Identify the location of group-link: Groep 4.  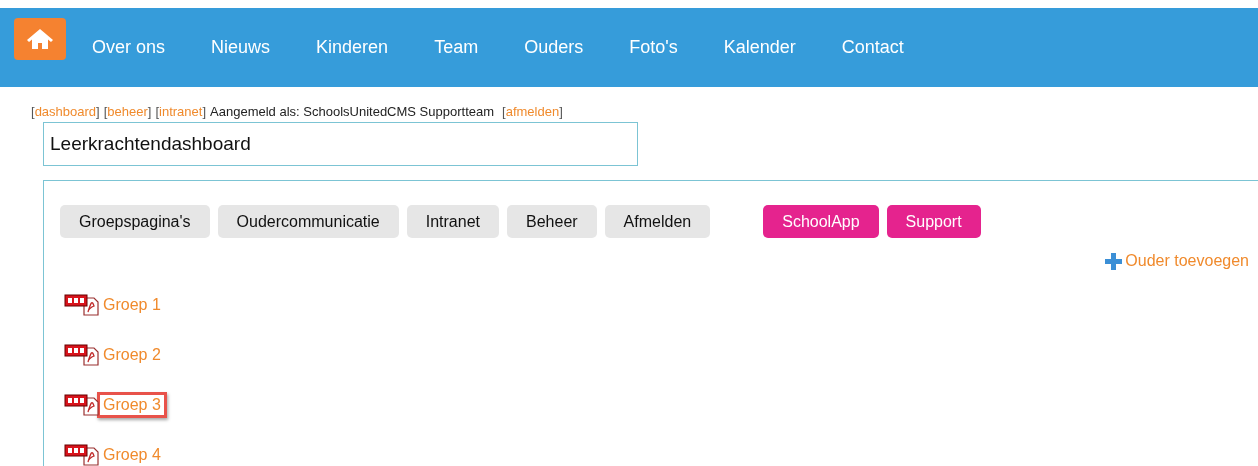
(132, 454).